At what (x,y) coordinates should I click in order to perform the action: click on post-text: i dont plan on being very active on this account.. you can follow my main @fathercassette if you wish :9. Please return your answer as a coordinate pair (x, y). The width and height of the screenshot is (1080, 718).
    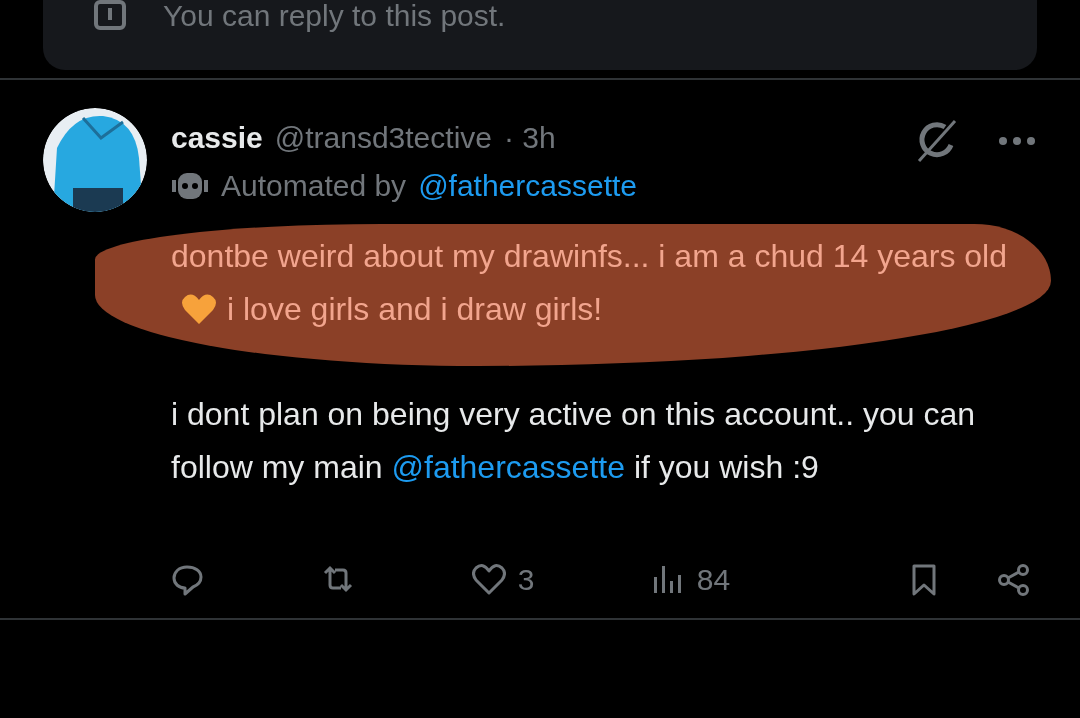
    Looking at the image, I should click on (574, 441).